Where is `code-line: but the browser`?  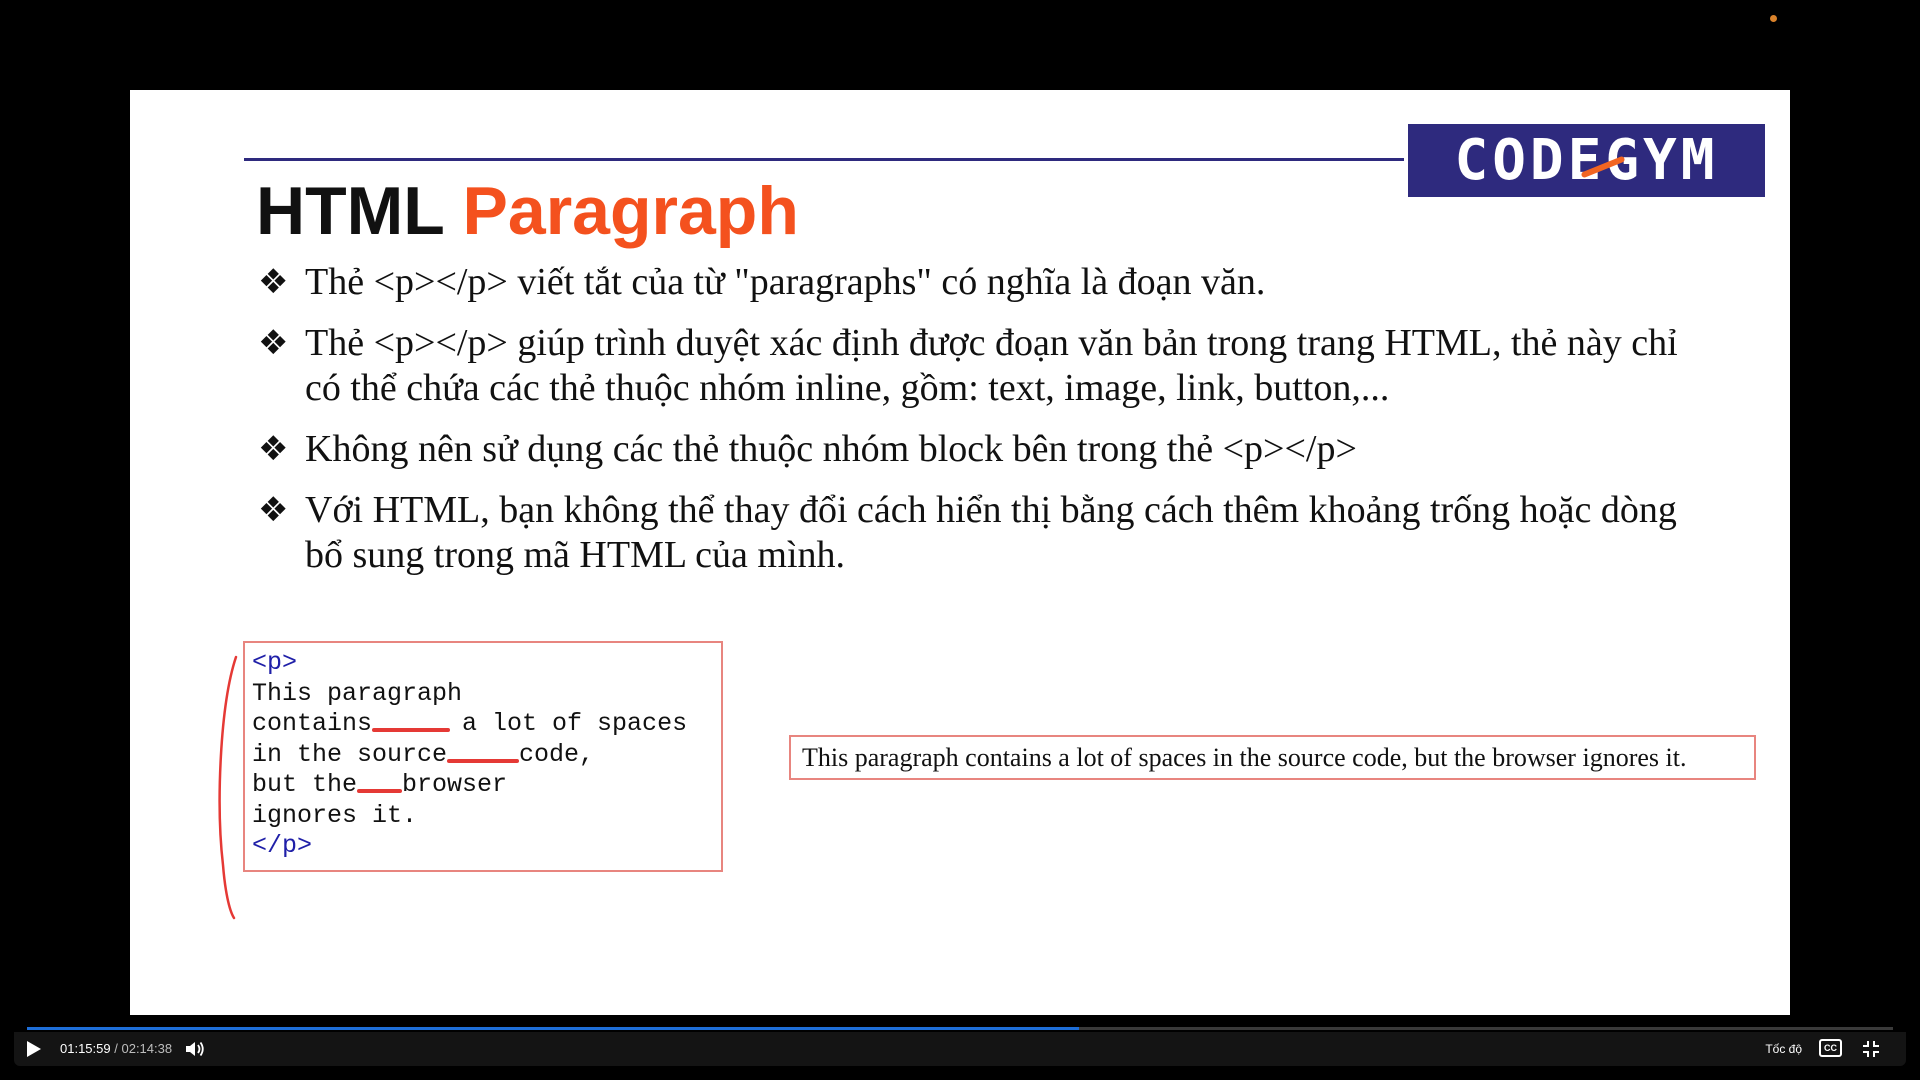 code-line: but the browser is located at coordinates (486, 785).